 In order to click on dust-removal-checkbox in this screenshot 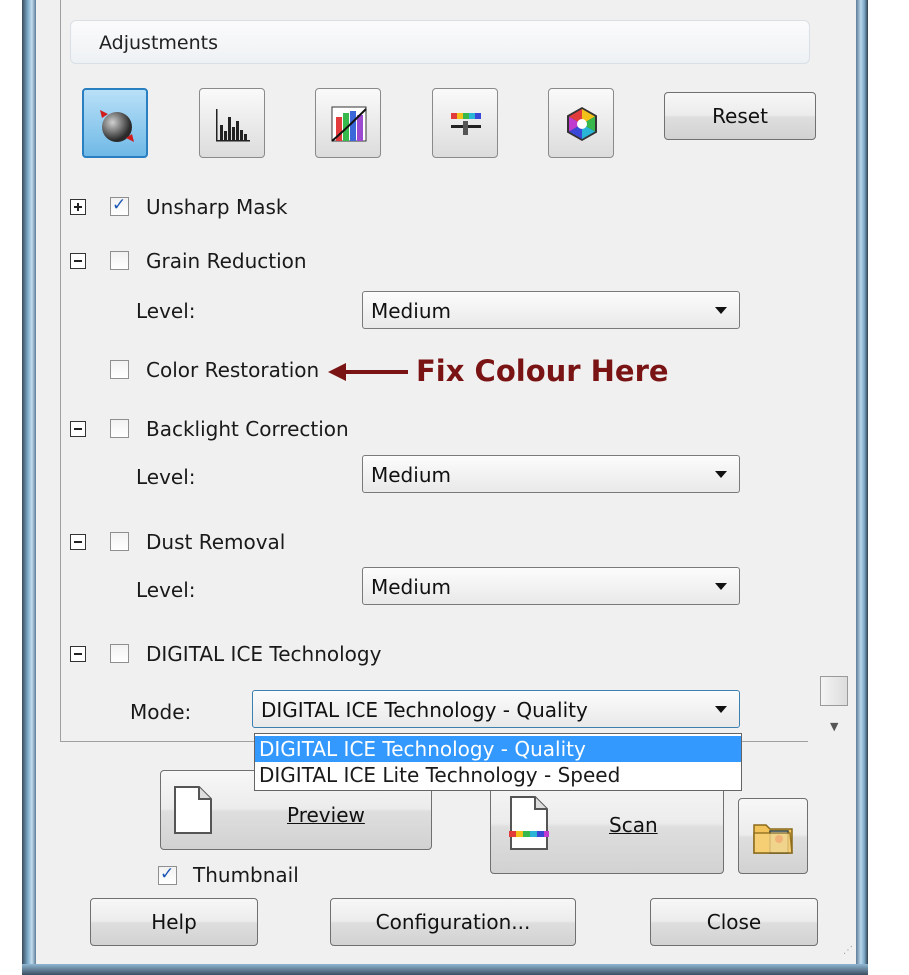, I will do `click(119, 541)`.